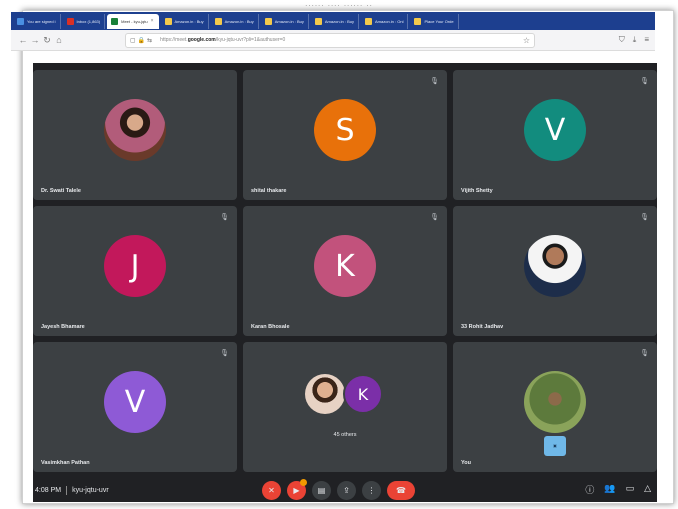 This screenshot has width=678, height=509. I want to click on hang-up-icon: ☎, so click(401, 490).